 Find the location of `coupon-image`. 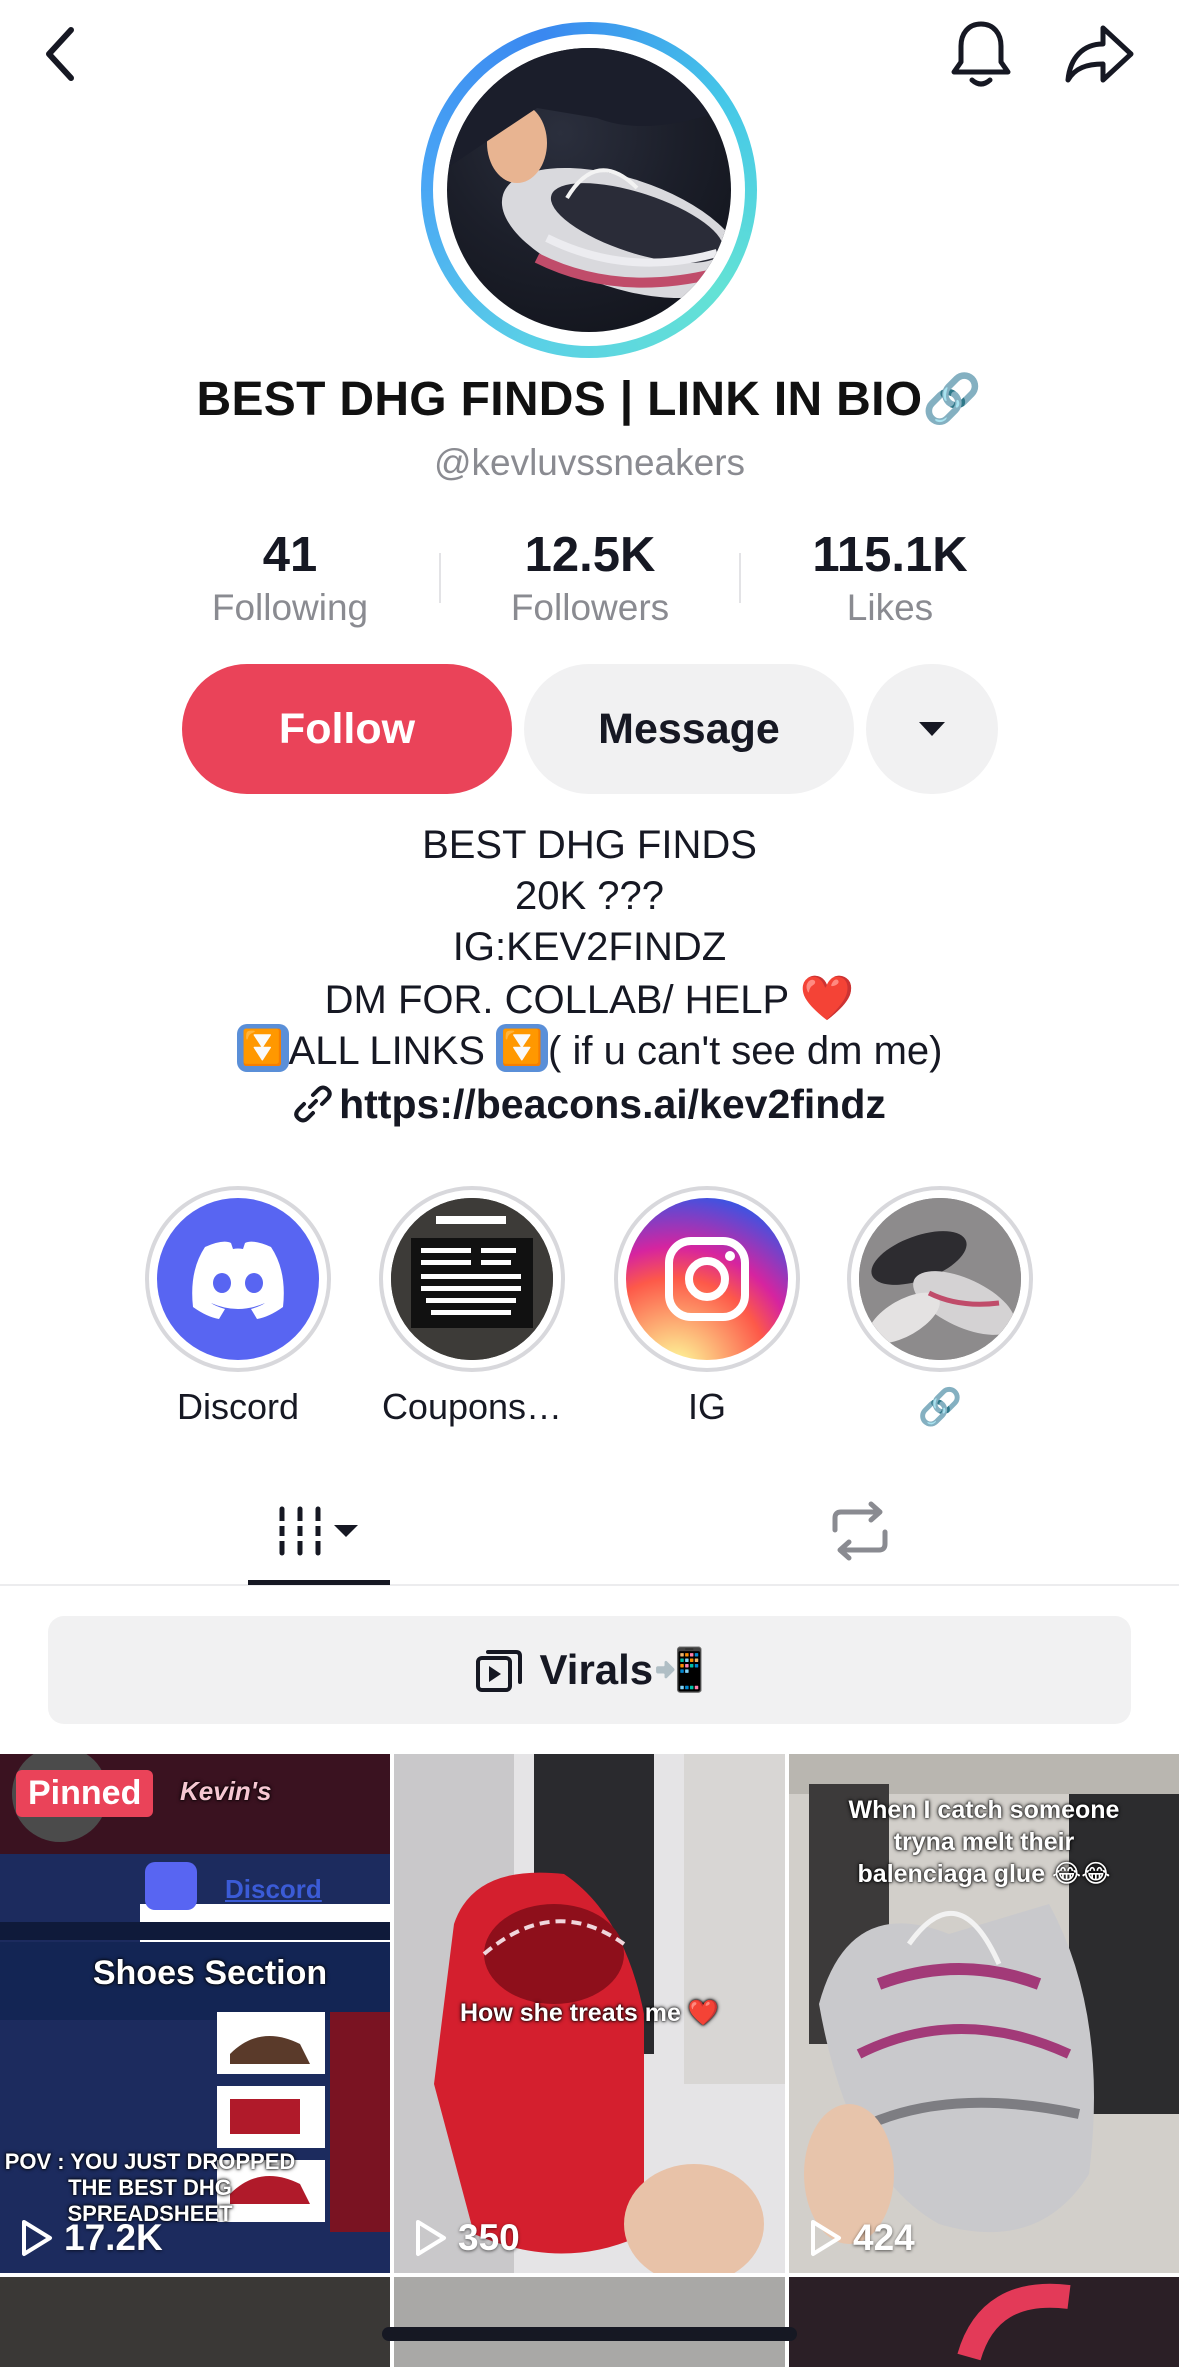

coupon-image is located at coordinates (472, 1279).